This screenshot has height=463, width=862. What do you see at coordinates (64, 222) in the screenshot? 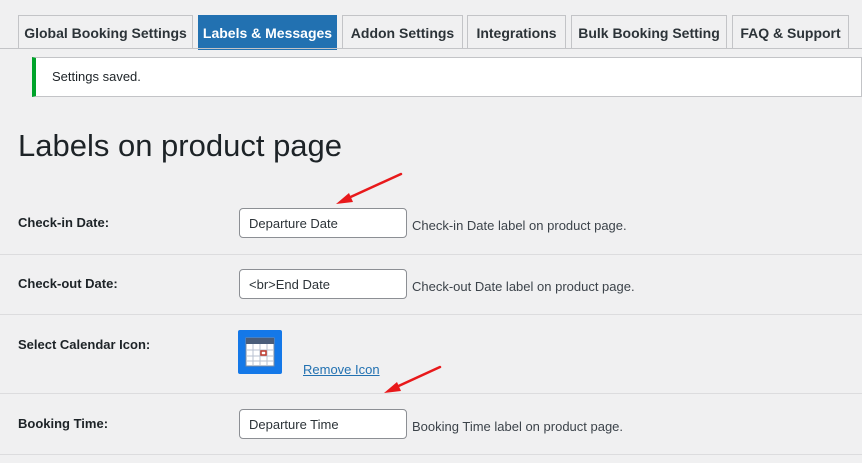
I see `checkin-label: Check-in Date:` at bounding box center [64, 222].